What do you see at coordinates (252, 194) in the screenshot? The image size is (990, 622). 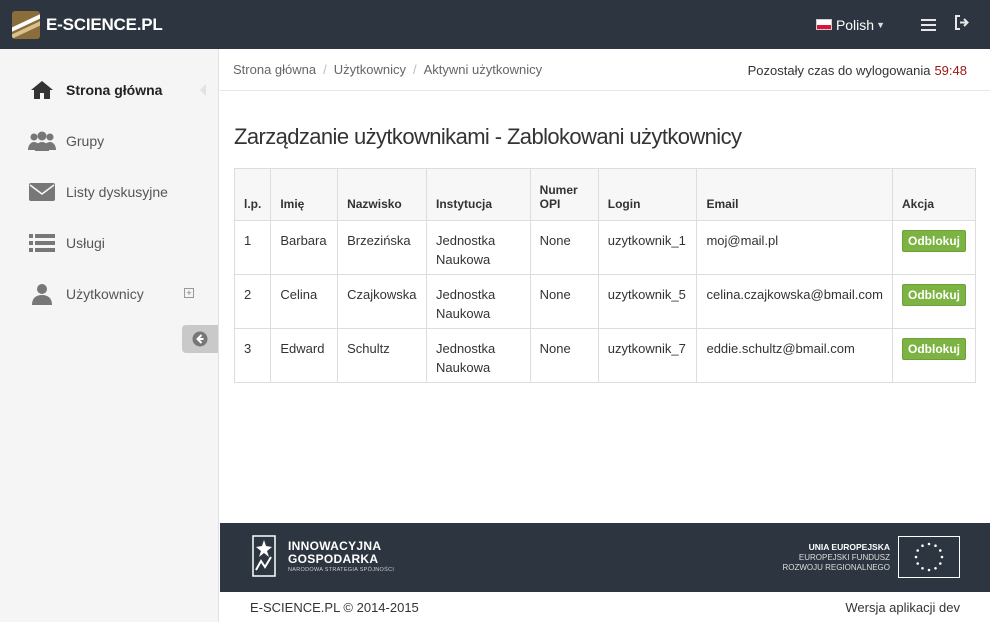 I see `header-lp: l.p.` at bounding box center [252, 194].